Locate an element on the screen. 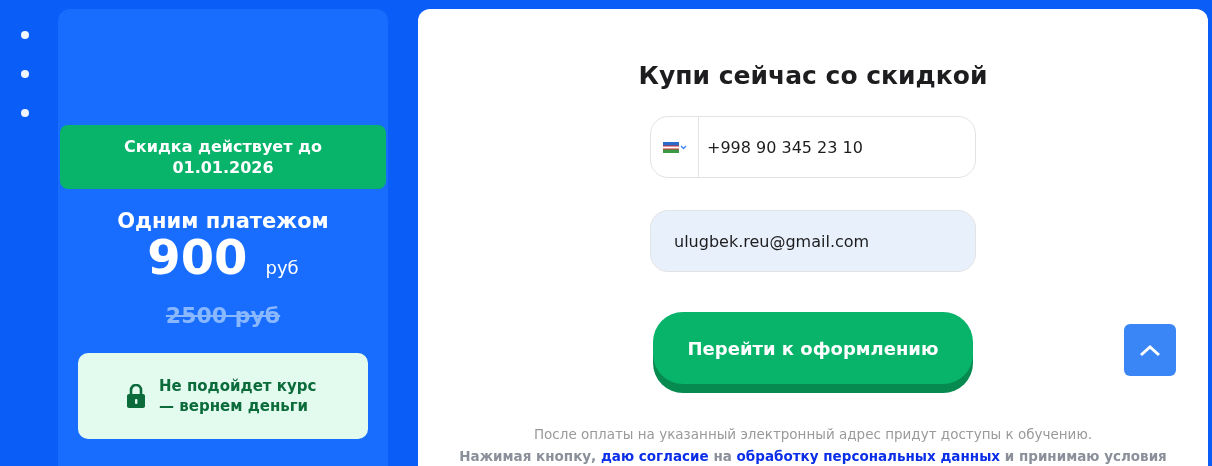 The height and width of the screenshot is (466, 1212). chevron-up-icon is located at coordinates (1150, 350).